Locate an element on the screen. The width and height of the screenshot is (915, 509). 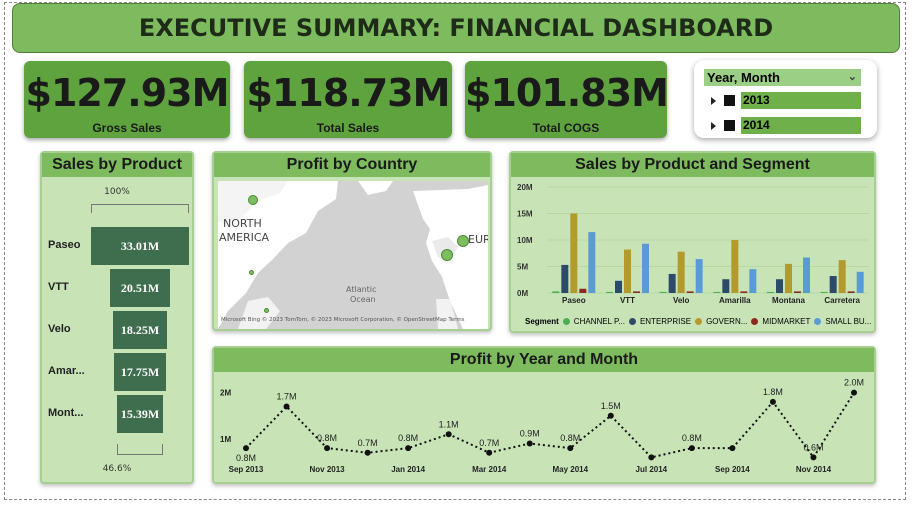
kpi-card-gross-sales: $127.93M Gross Sales is located at coordinates (127, 99).